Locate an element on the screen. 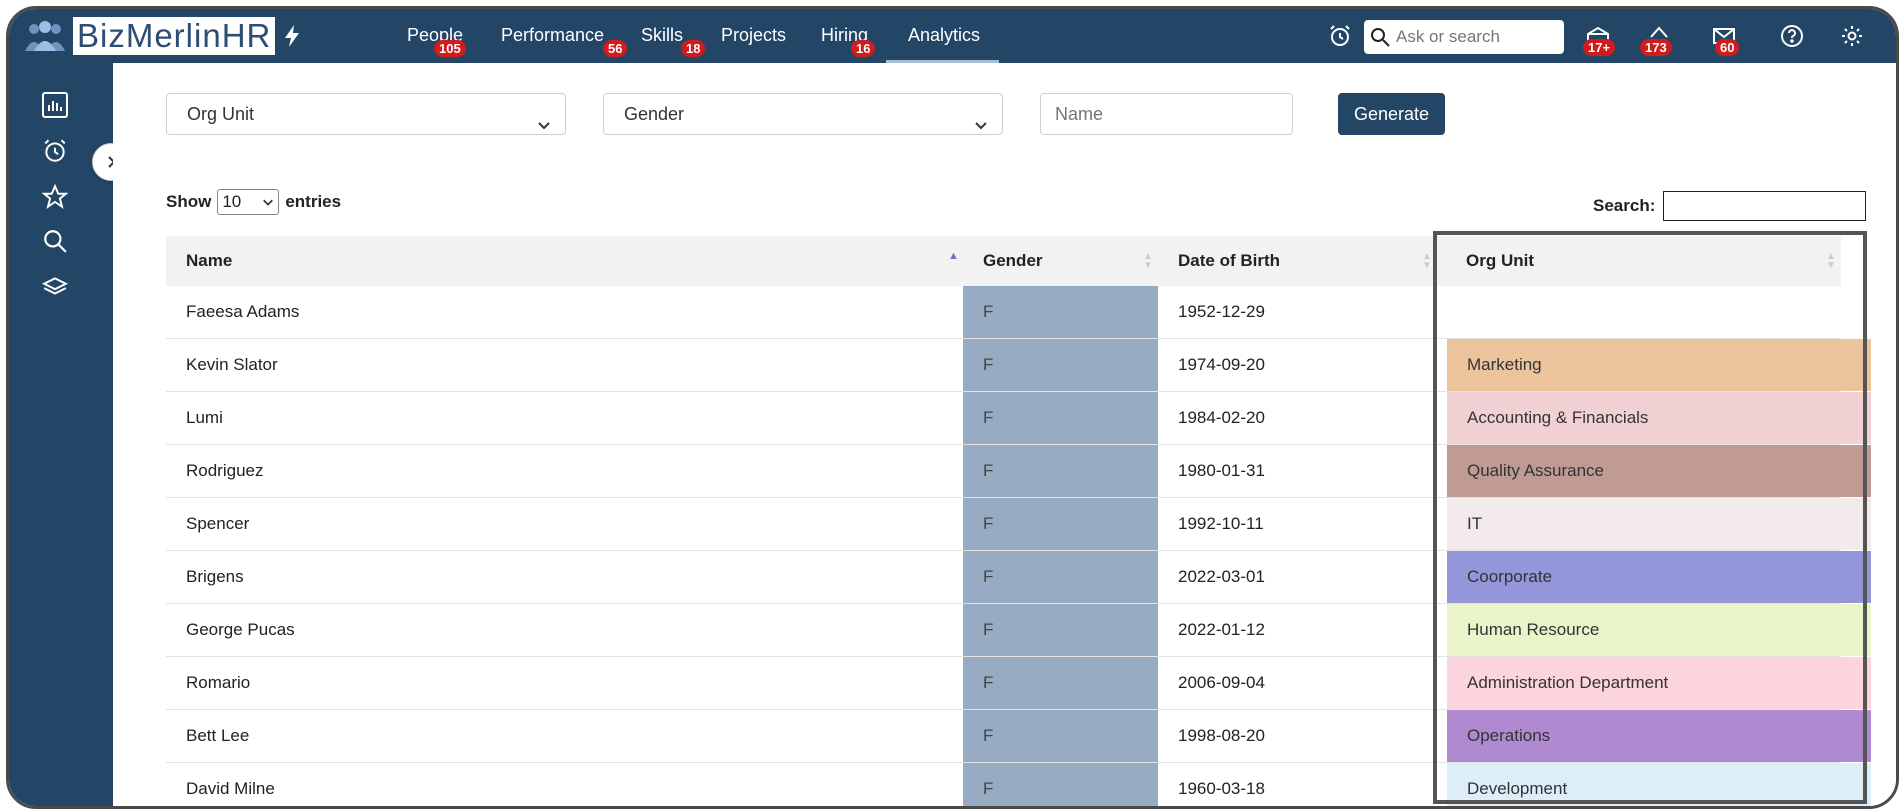  table-row: Bett Lee F 1998-08-20 Operations is located at coordinates (1018, 736).